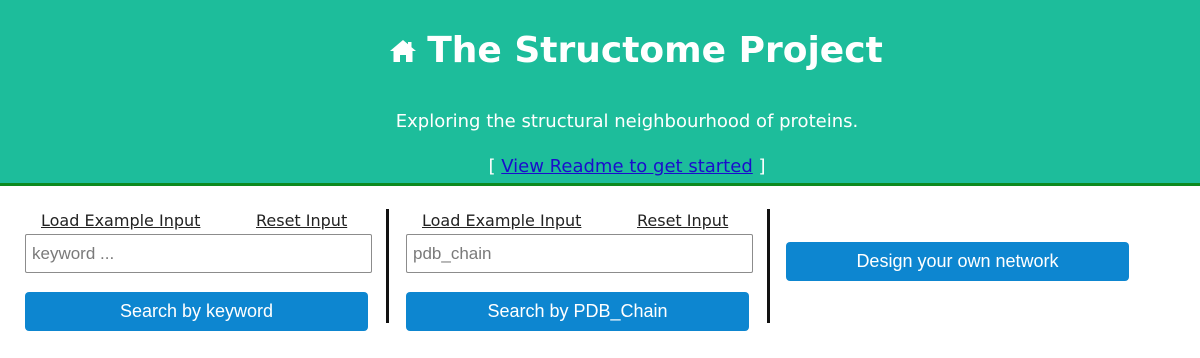 The height and width of the screenshot is (358, 1200). Describe the element at coordinates (198, 253) in the screenshot. I see `keyword-input` at that location.